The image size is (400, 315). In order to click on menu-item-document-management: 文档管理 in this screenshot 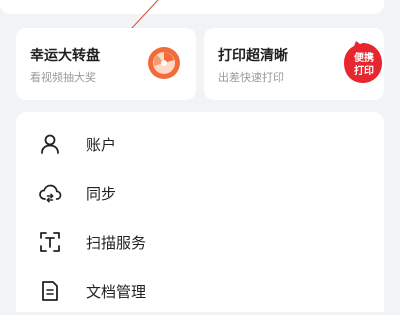, I will do `click(200, 291)`.